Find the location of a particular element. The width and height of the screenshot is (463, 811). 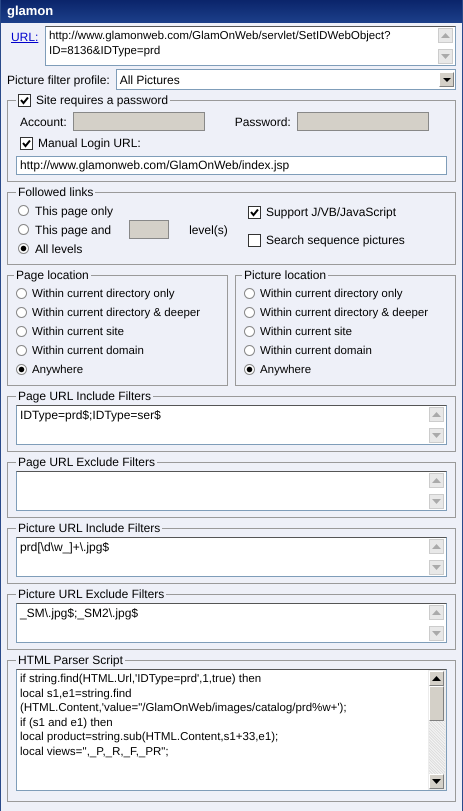

group-title: Picture URL Include Filters is located at coordinates (89, 528).